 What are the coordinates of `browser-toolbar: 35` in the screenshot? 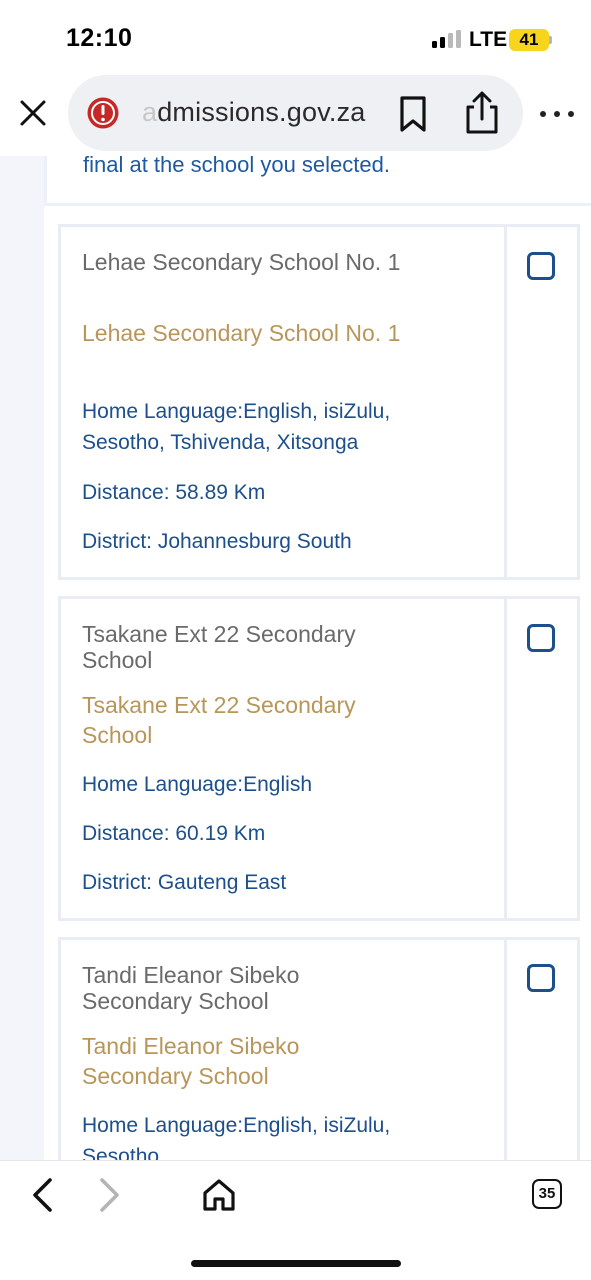 It's located at (295, 1220).